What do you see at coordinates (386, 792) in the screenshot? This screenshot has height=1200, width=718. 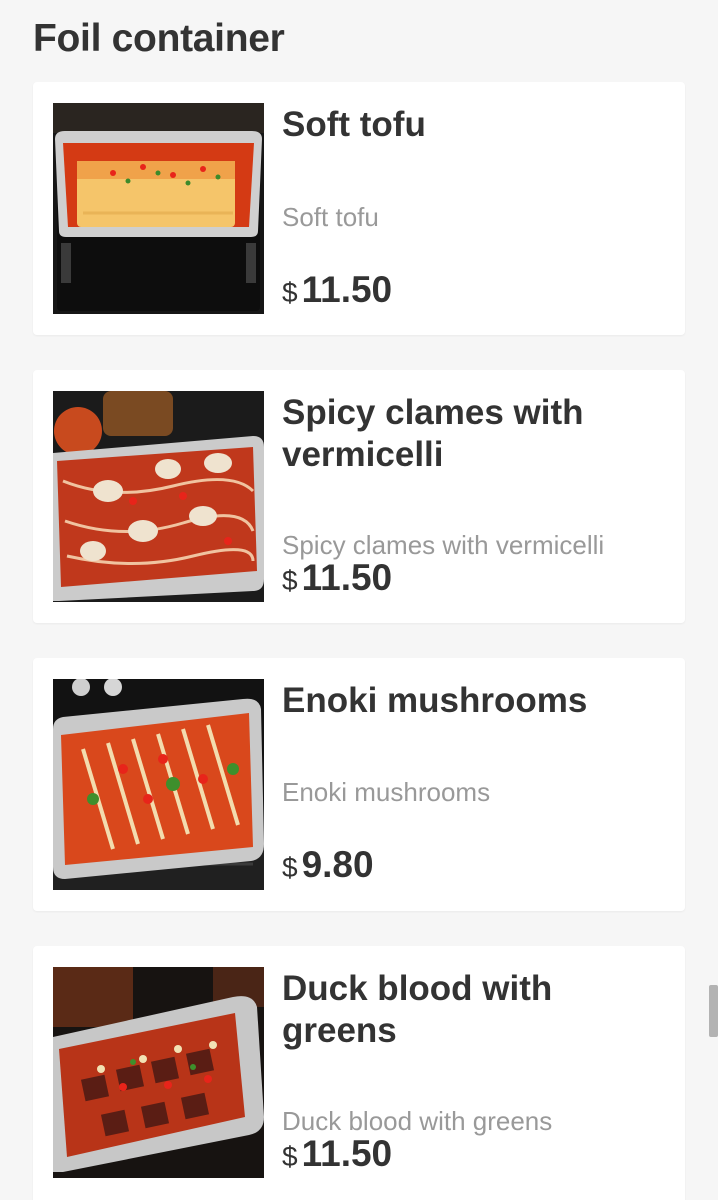 I see `item-description: Enoki mushrooms` at bounding box center [386, 792].